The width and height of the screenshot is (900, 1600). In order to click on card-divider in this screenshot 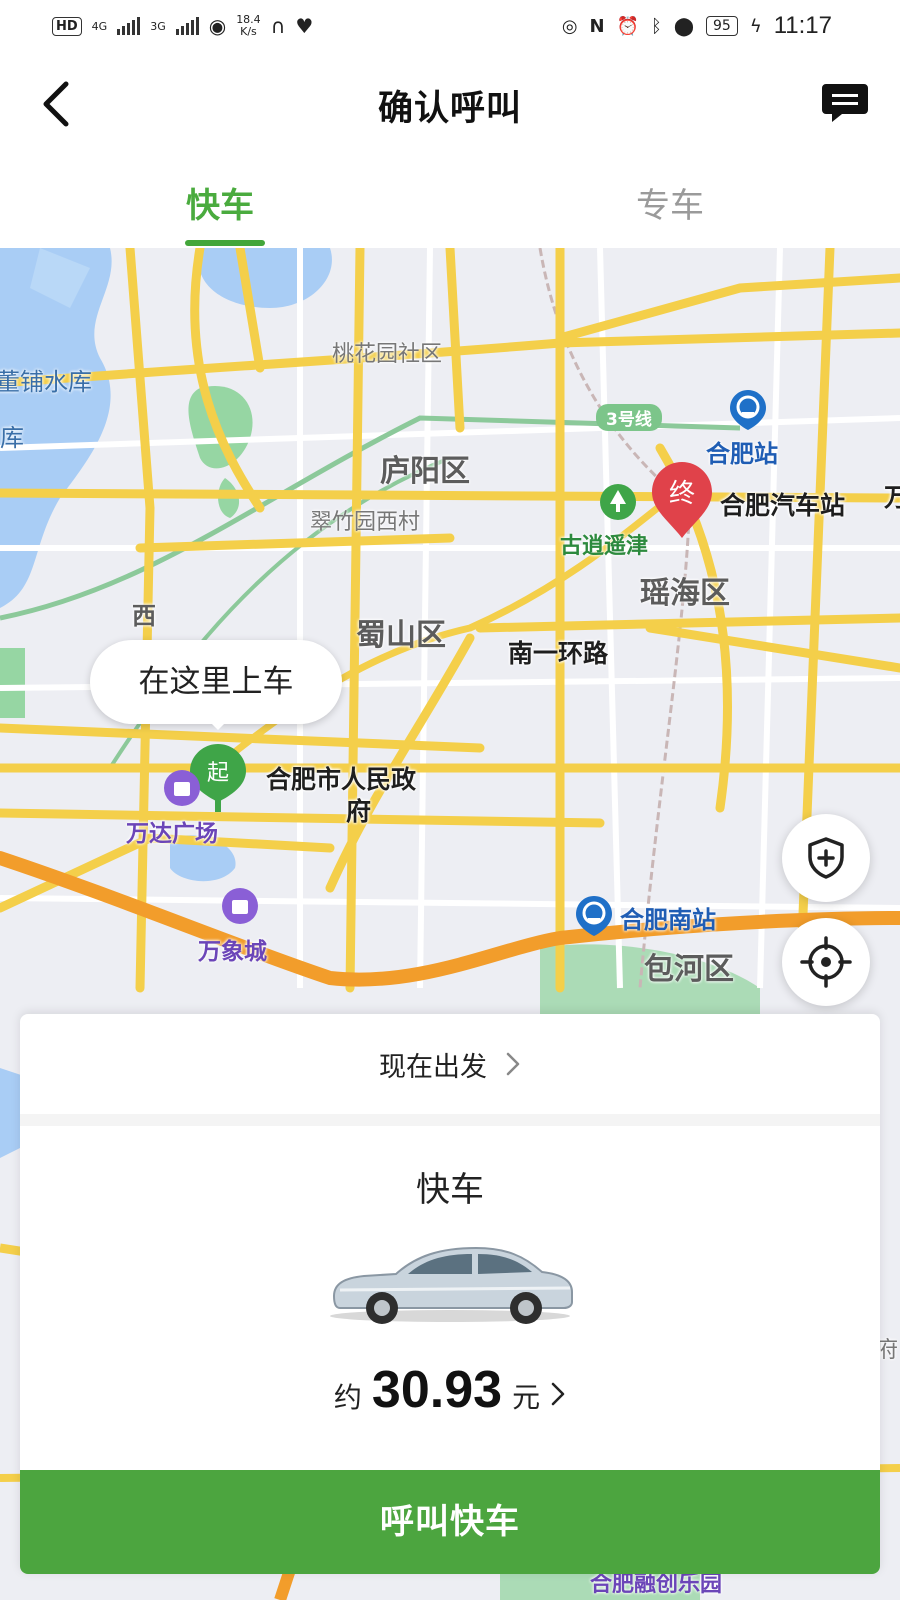, I will do `click(450, 1120)`.